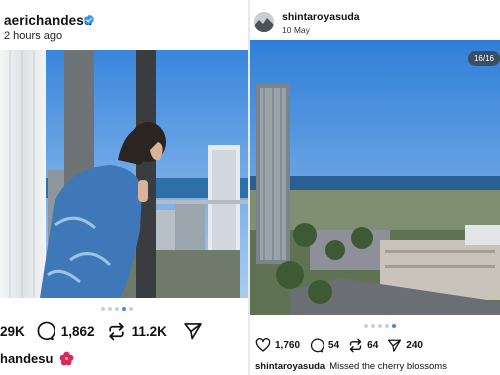  Describe the element at coordinates (296, 30) in the screenshot. I see `post-date: 10 May` at that location.